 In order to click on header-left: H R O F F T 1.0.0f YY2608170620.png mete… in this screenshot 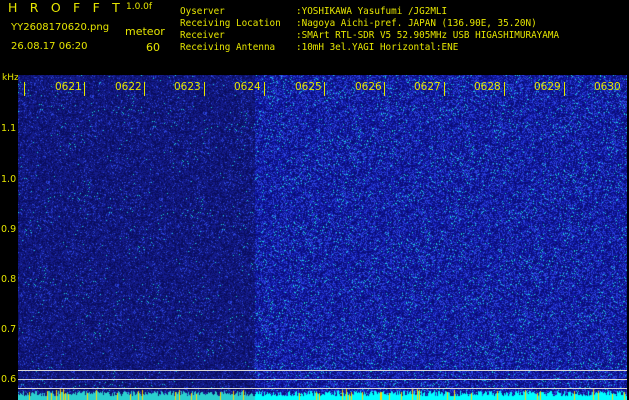, I will do `click(90, 35)`.